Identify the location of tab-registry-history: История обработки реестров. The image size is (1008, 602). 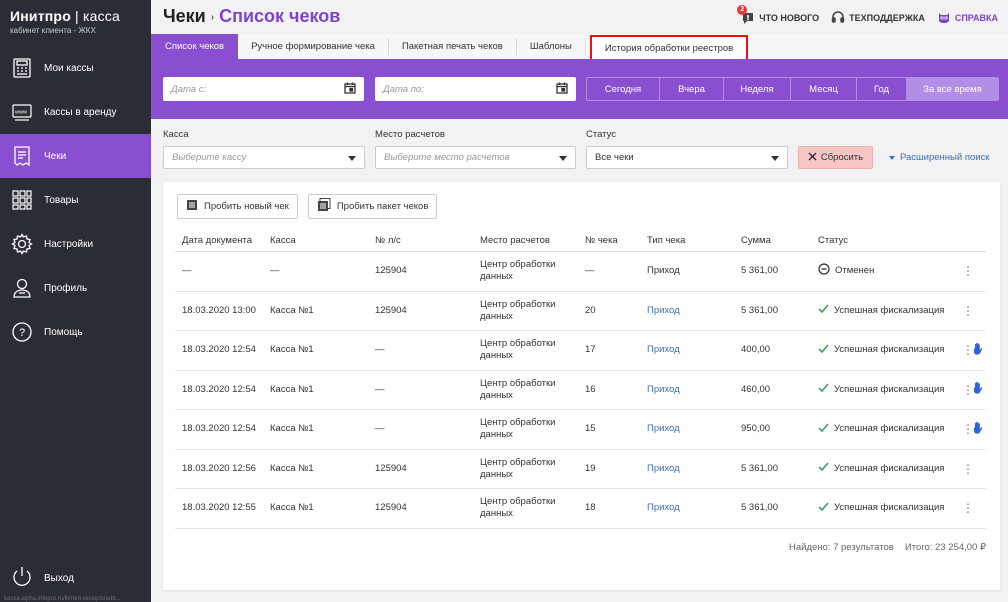
(669, 48).